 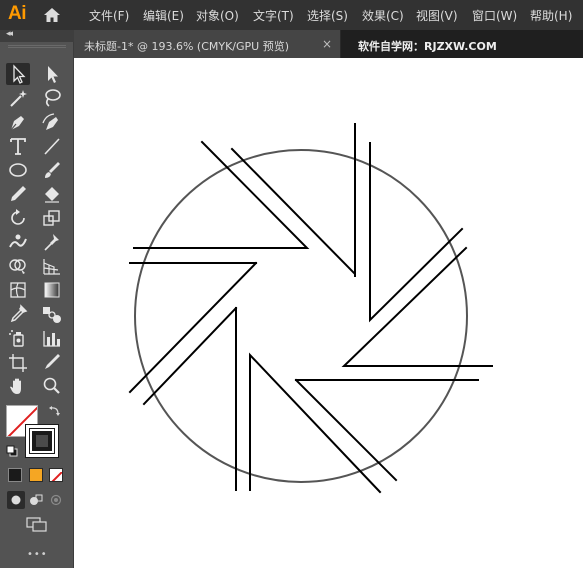 I want to click on lasso-tool, so click(x=52, y=98).